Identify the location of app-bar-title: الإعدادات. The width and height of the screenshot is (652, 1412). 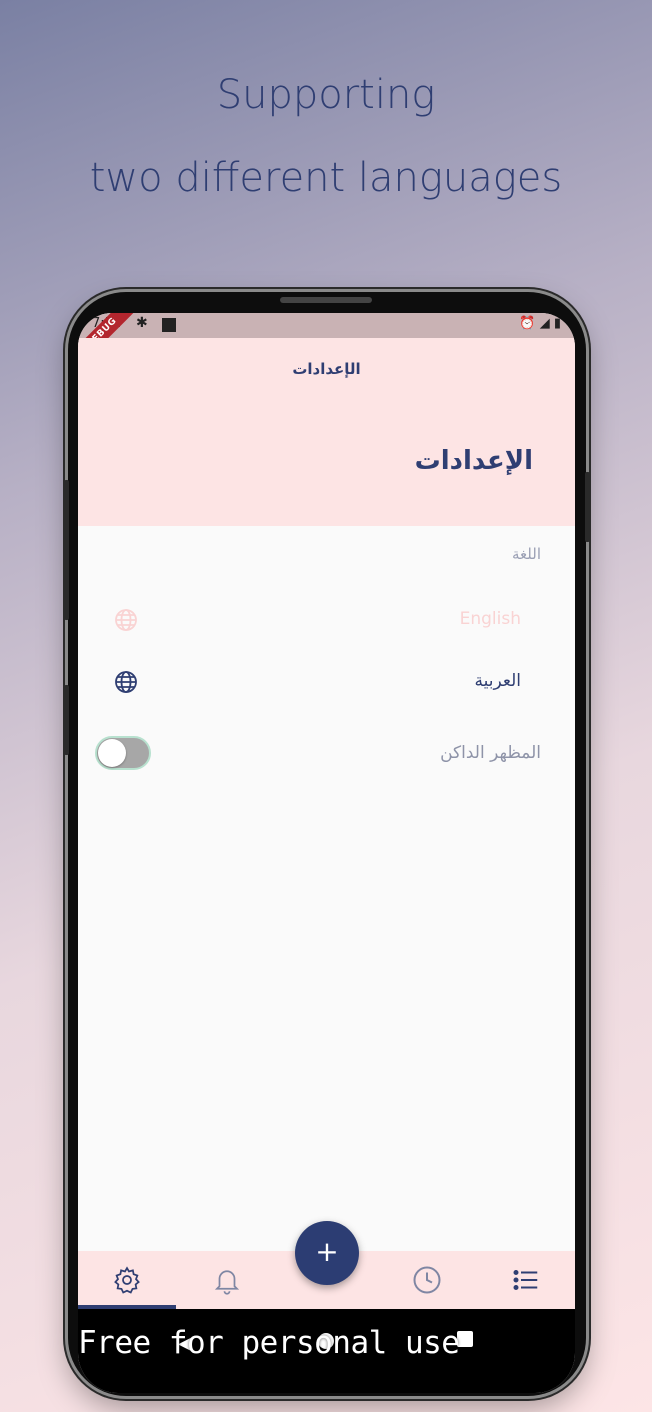
(326, 369).